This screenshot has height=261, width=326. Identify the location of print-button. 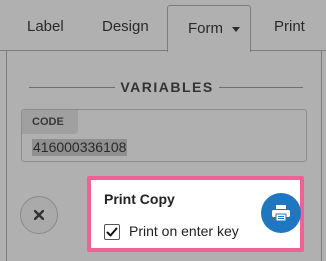
(281, 213).